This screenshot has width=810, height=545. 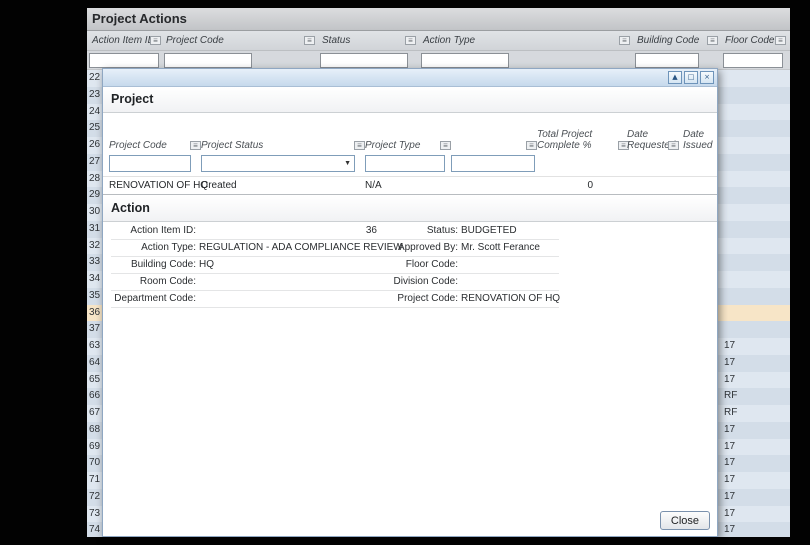 What do you see at coordinates (168, 247) in the screenshot?
I see `field-label: Action Type:` at bounding box center [168, 247].